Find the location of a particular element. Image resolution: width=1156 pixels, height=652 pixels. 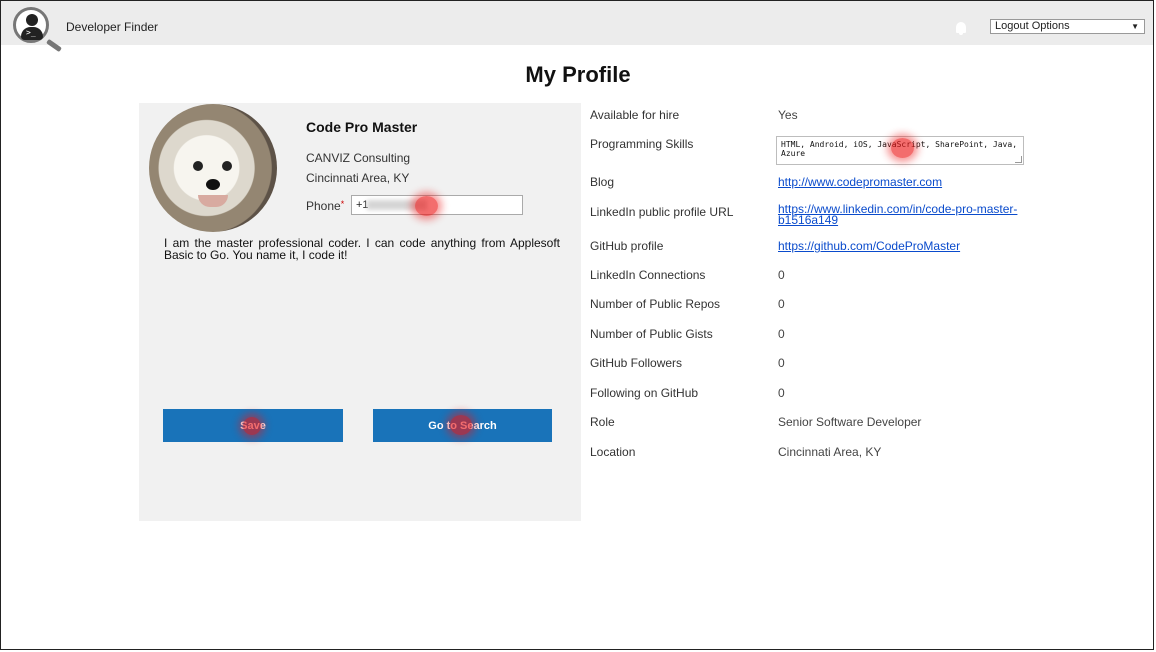

bell-icon is located at coordinates (961, 28).